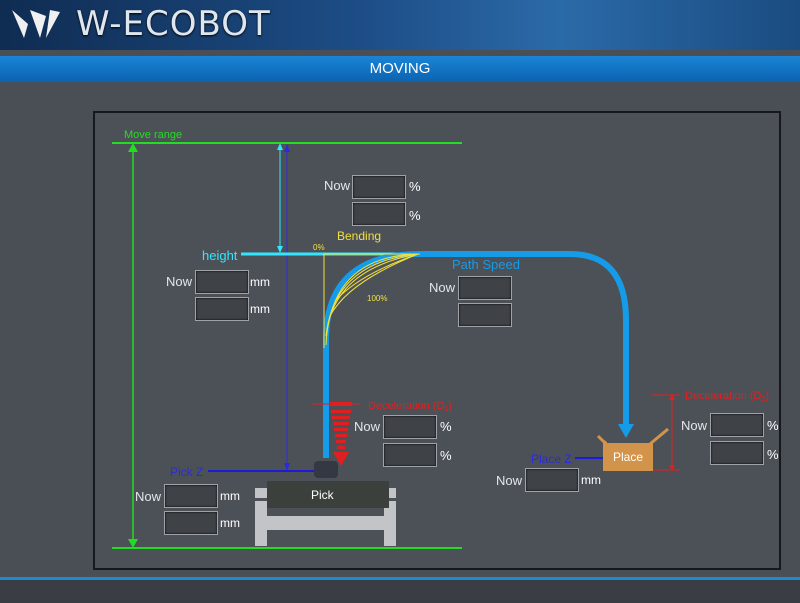  I want to click on bending-now-label: Now, so click(337, 185).